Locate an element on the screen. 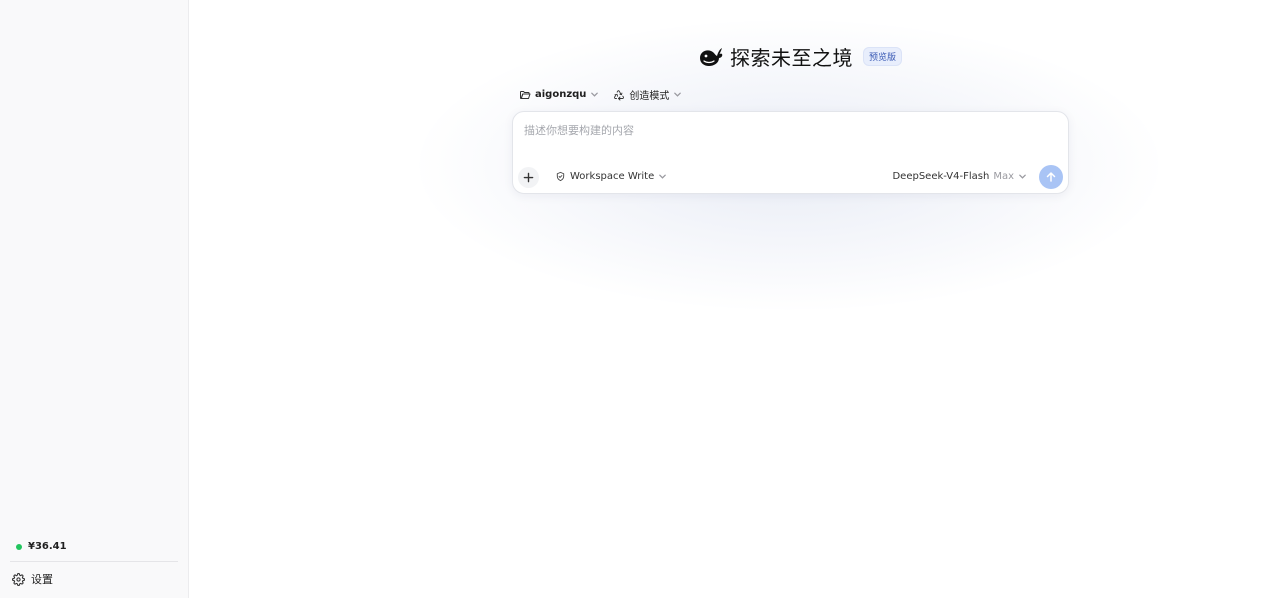  whale-icon is located at coordinates (711, 57).